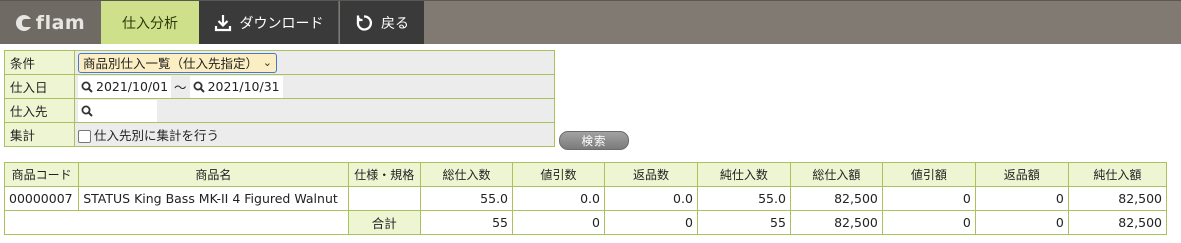 This screenshot has height=243, width=1181. What do you see at coordinates (1021, 174) in the screenshot?
I see `column-header: 返品額` at bounding box center [1021, 174].